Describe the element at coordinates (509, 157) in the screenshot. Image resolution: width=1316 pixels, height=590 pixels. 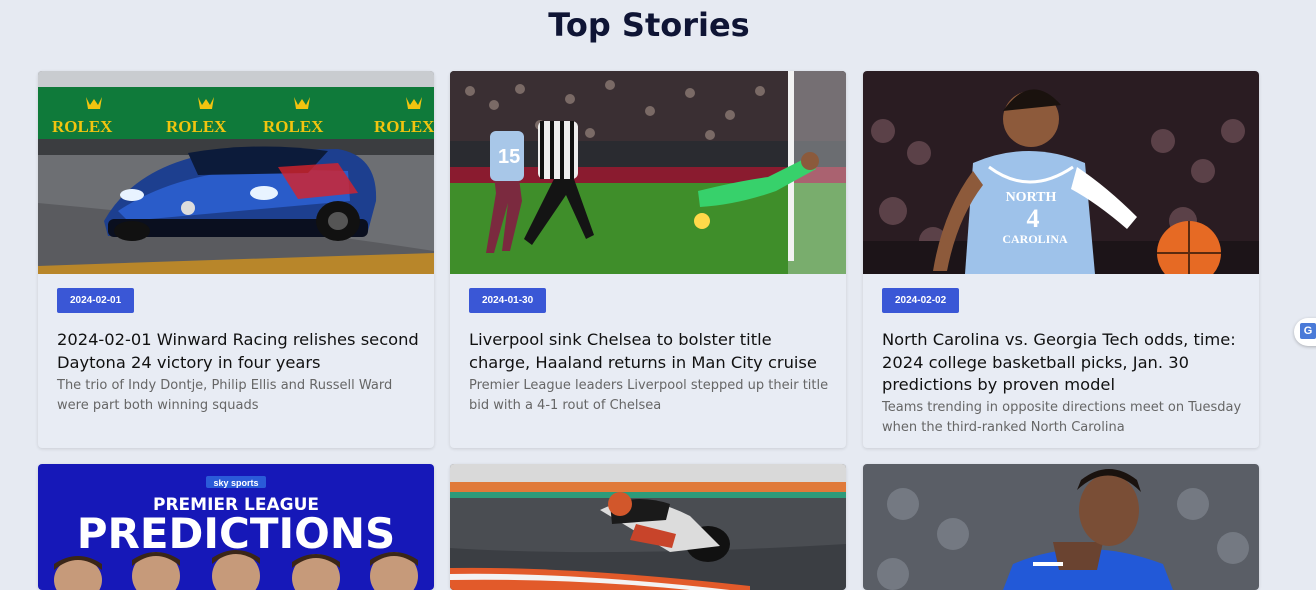
I see `image-text: 15` at that location.